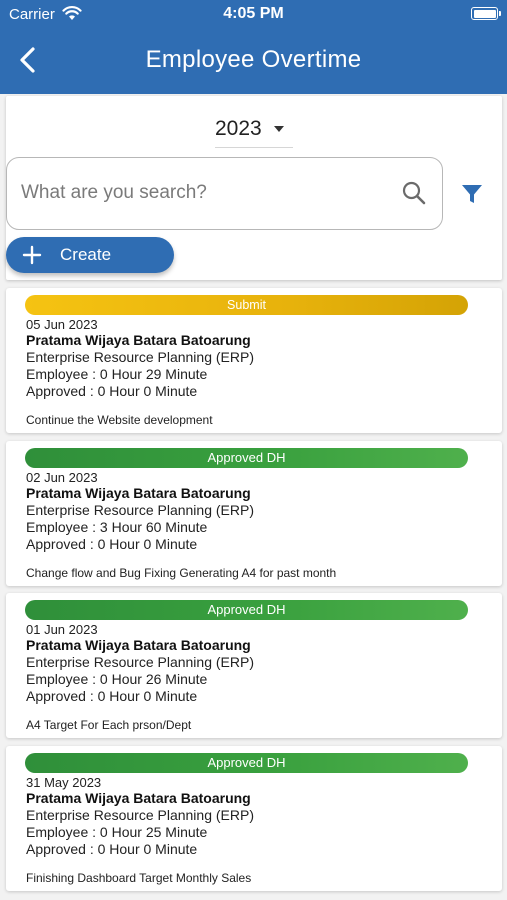 The image size is (507, 900). I want to click on status-time: 4:05 PM, so click(253, 13).